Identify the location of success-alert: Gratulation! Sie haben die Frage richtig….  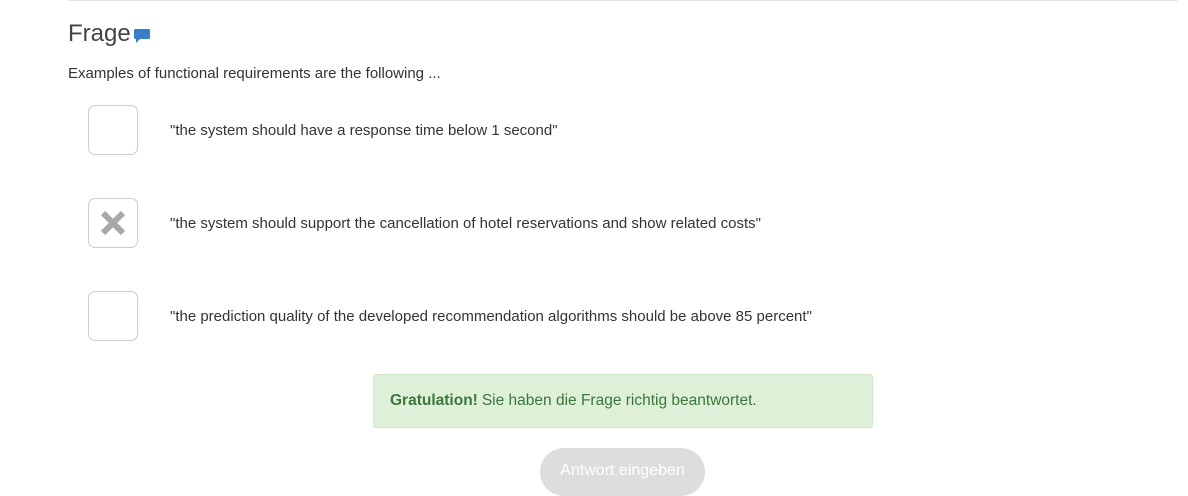
(623, 401).